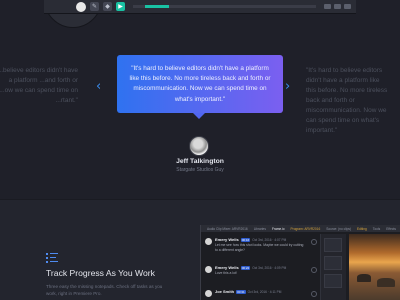 The image size is (400, 300). What do you see at coordinates (107, 6) in the screenshot?
I see `lock-icon: ◆` at bounding box center [107, 6].